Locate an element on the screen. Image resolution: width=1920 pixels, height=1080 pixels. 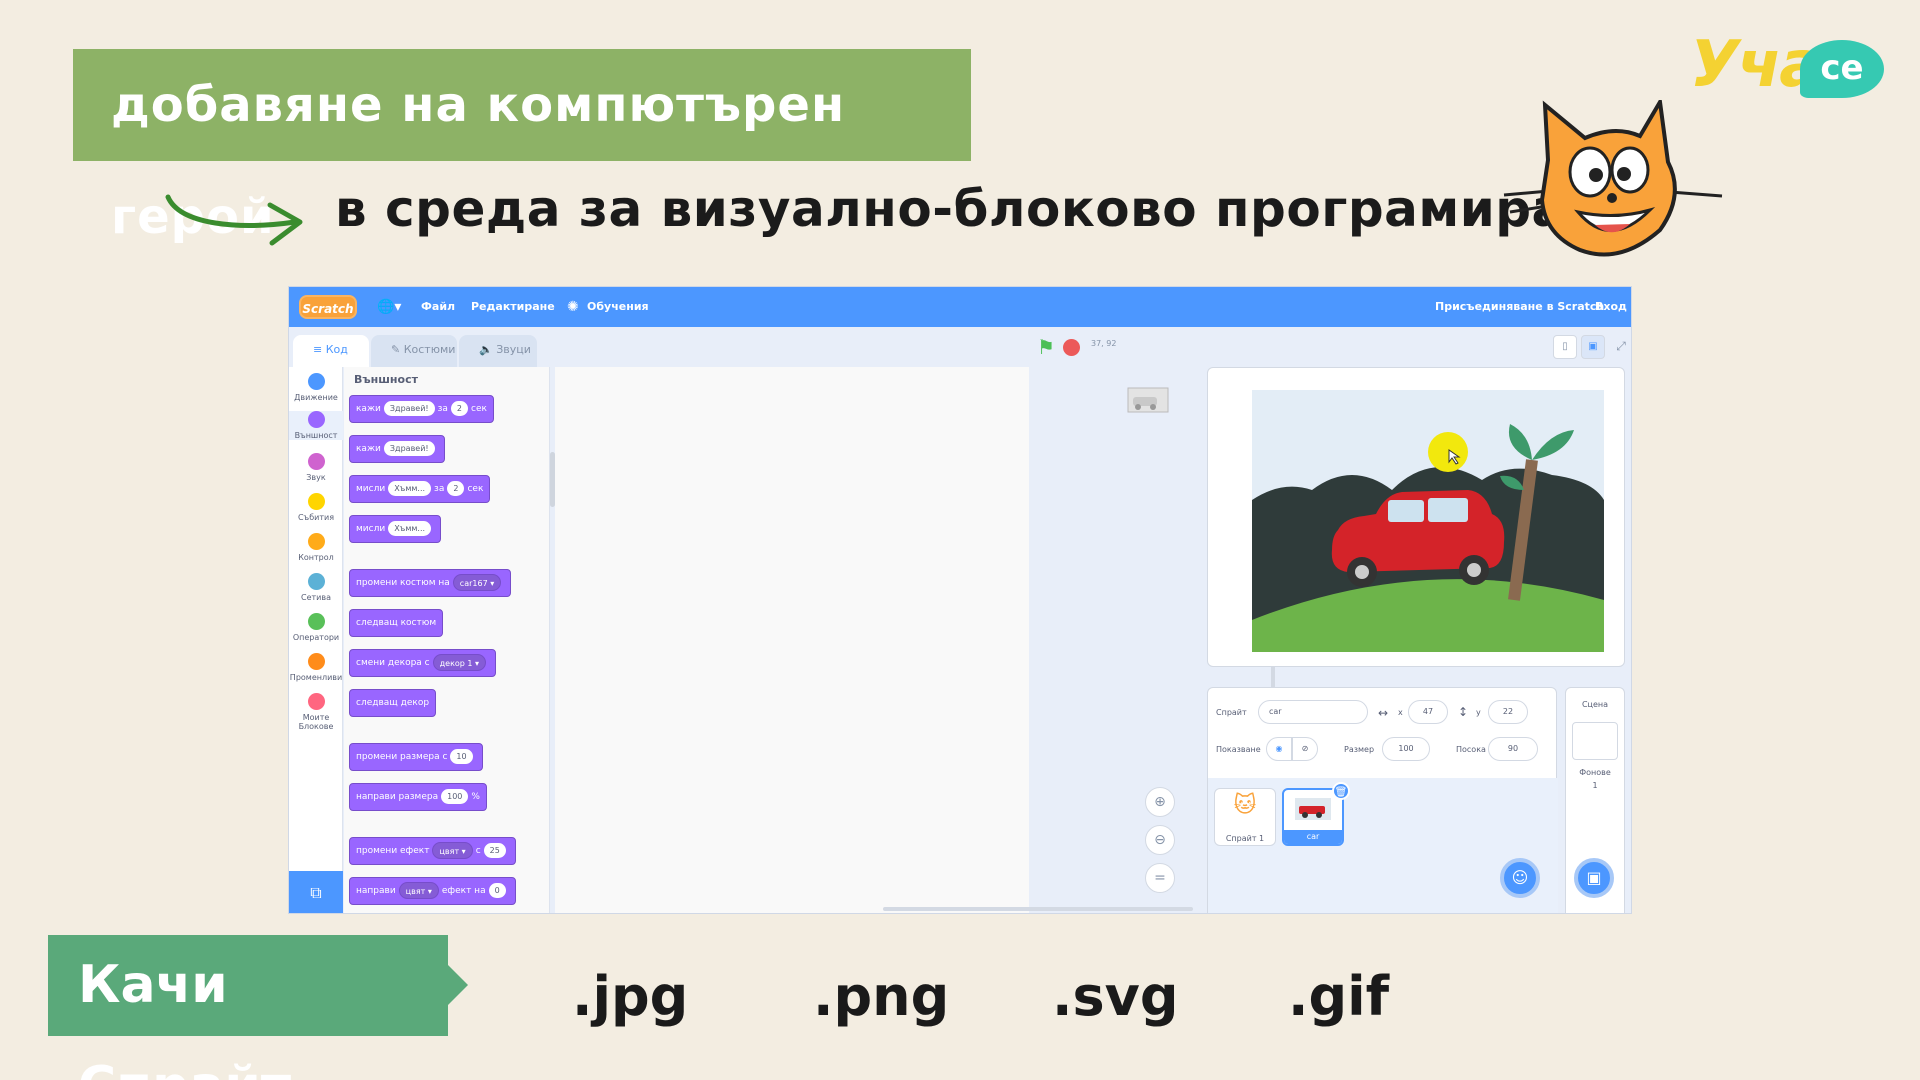
stage is located at coordinates (1416, 517).